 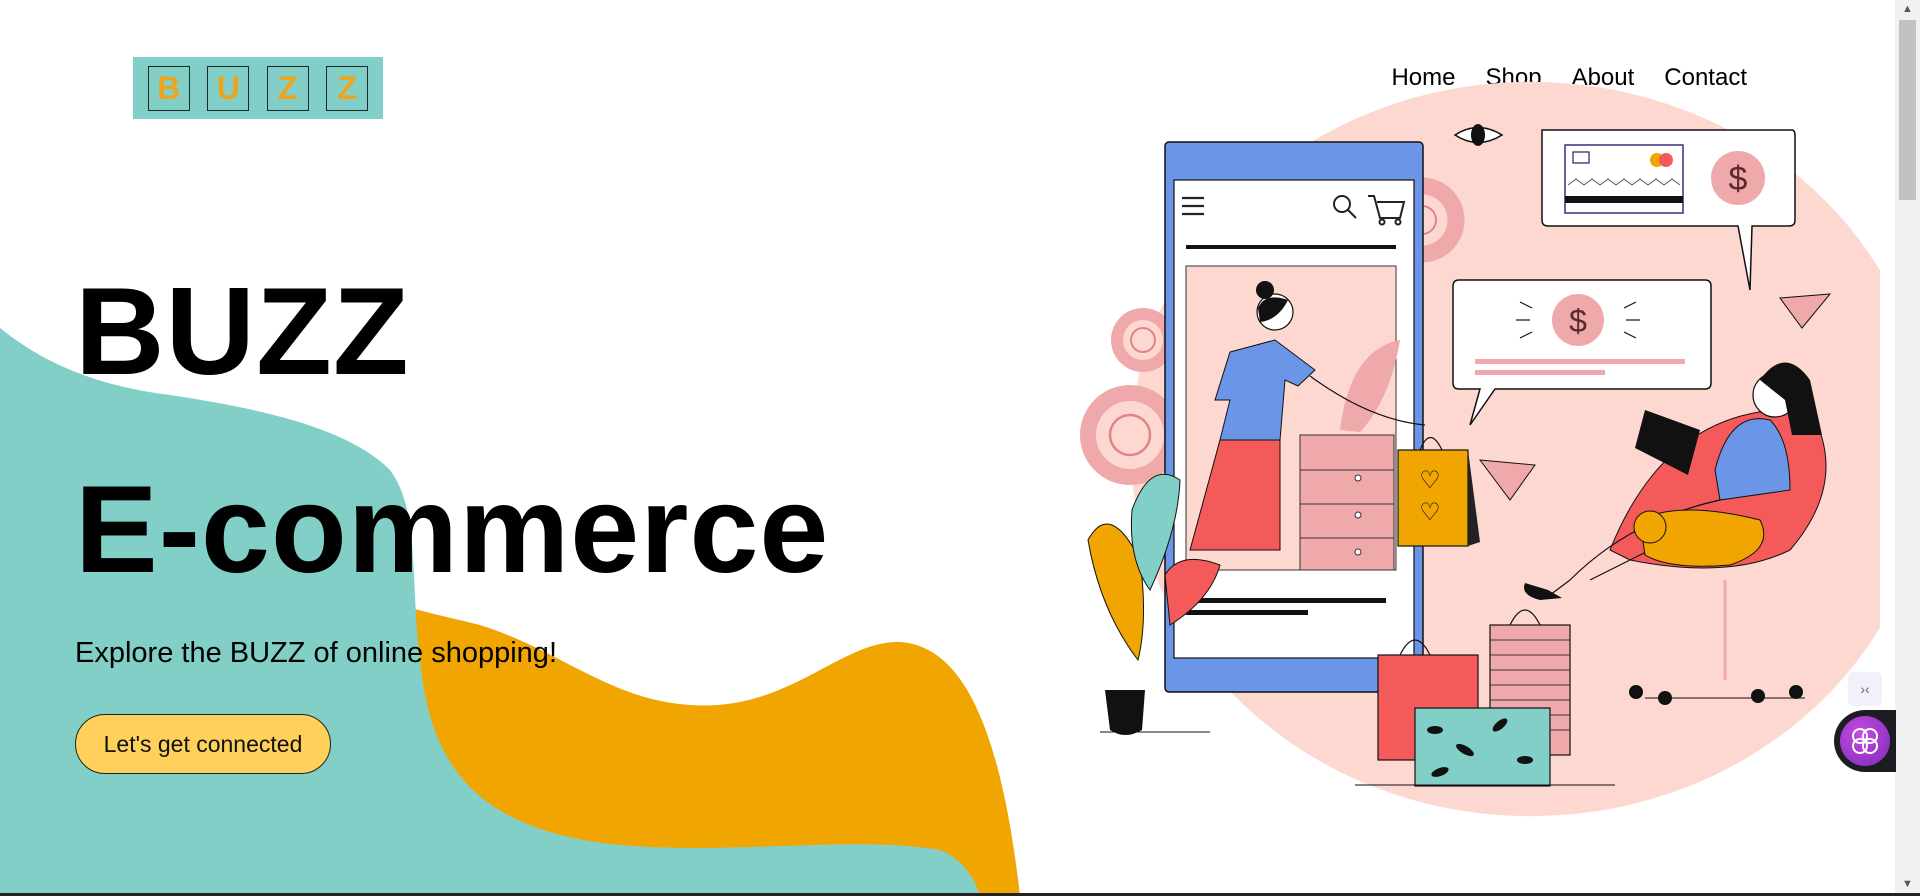 I want to click on scroll-thumb, so click(x=1907, y=110).